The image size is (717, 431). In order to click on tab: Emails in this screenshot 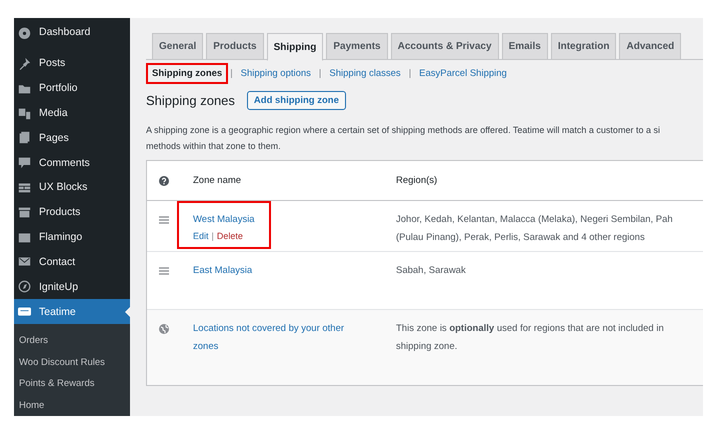, I will do `click(525, 46)`.